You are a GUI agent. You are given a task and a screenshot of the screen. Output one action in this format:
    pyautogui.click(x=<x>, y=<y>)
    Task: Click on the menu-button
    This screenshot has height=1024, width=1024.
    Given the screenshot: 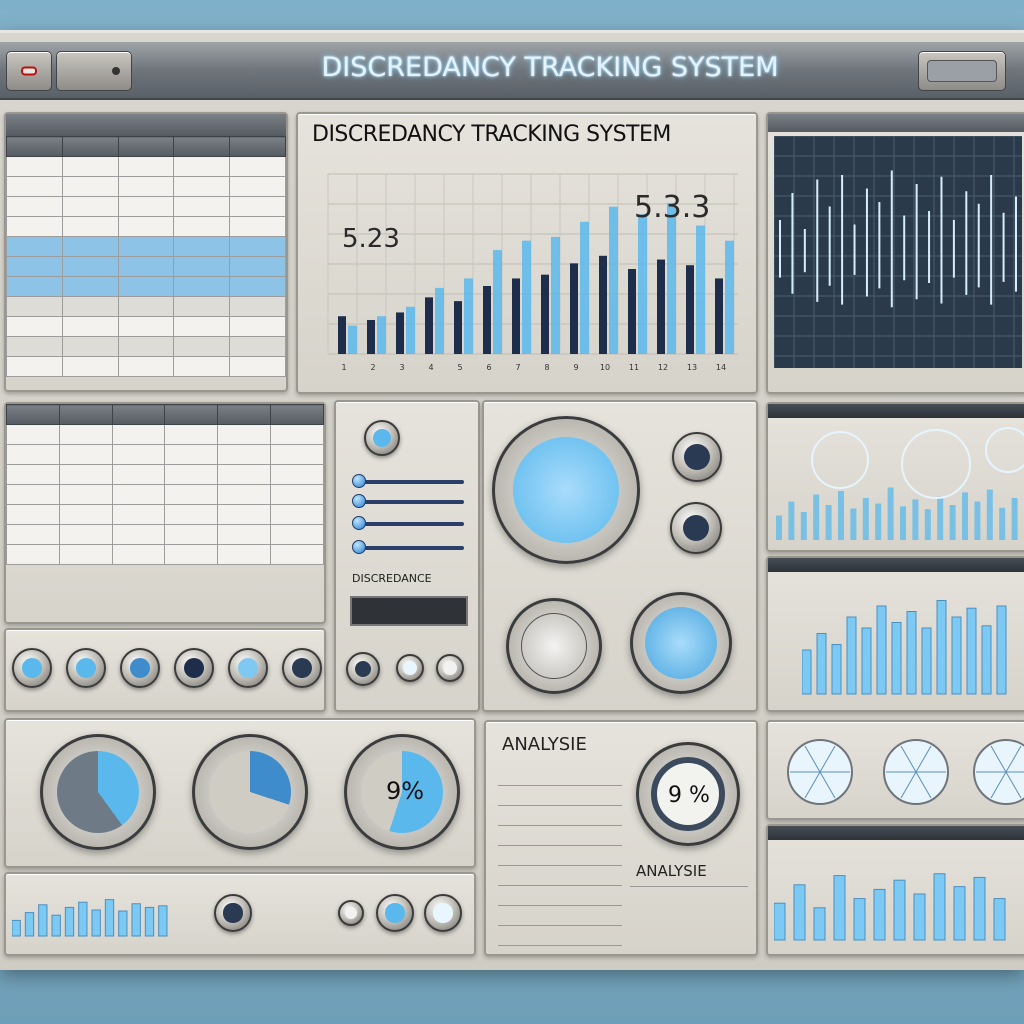 What is the action you would take?
    pyautogui.click(x=962, y=71)
    